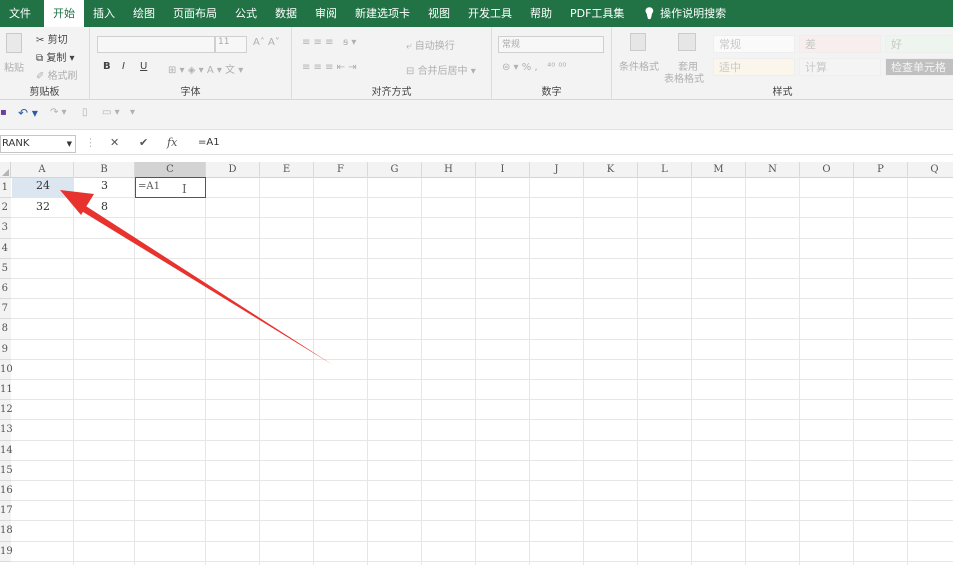  I want to click on tab-12: 帮助, so click(541, 13).